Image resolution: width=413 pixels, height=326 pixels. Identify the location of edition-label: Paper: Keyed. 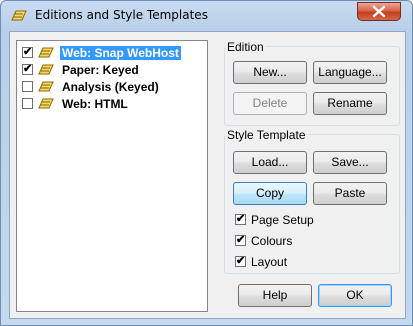
(100, 70).